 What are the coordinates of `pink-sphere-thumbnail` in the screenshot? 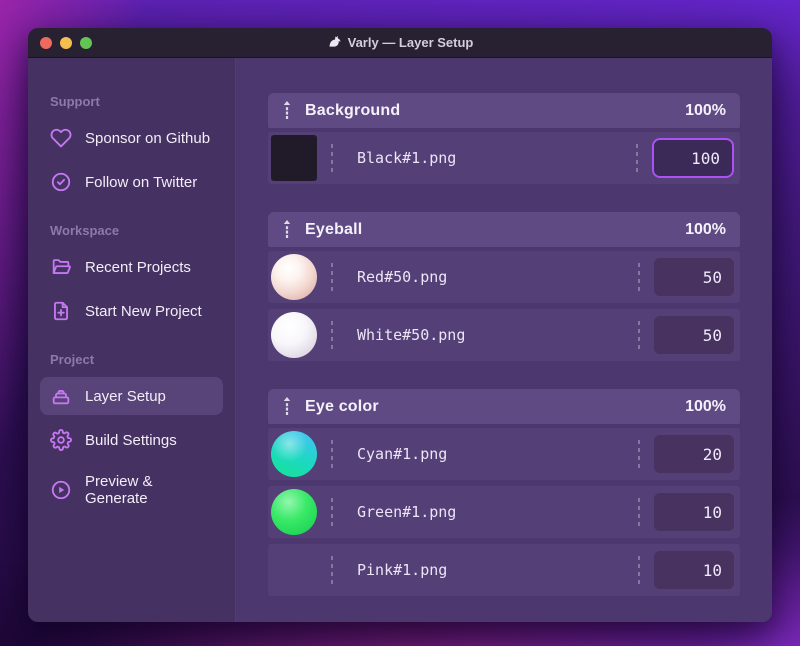 It's located at (294, 570).